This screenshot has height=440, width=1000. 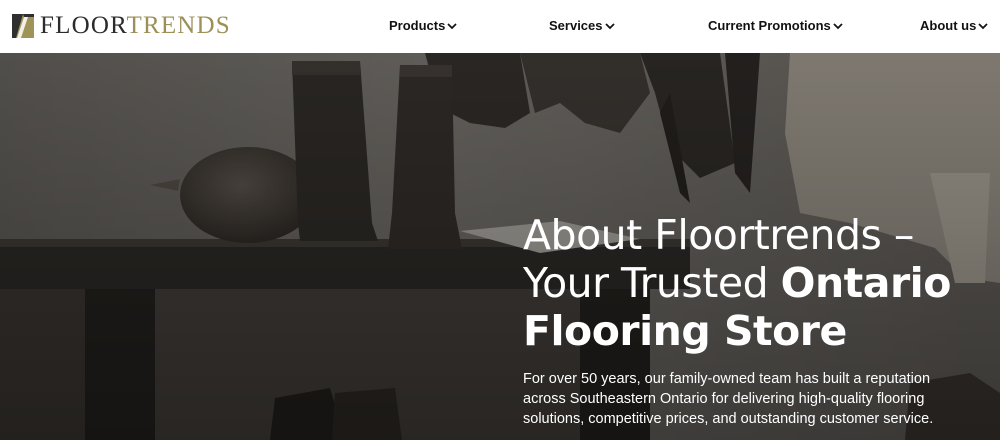 I want to click on logo: FLOORTRENDS, so click(x=121, y=25).